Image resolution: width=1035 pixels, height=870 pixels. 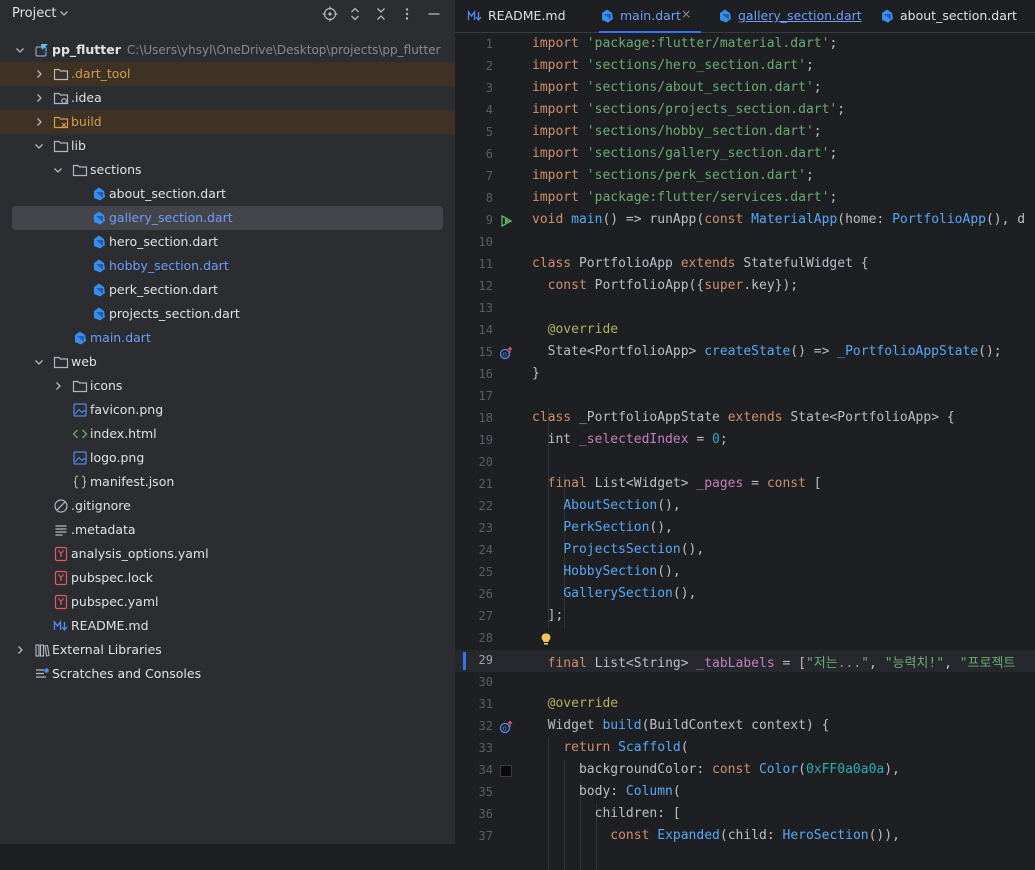 I want to click on code-line: 13, so click(x=745, y=309).